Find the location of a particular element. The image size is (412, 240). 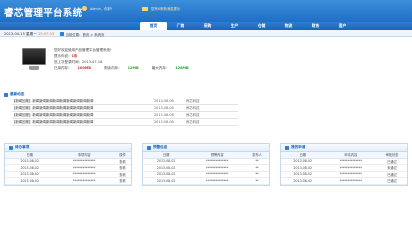

table-cell: ** is located at coordinates (257, 181).